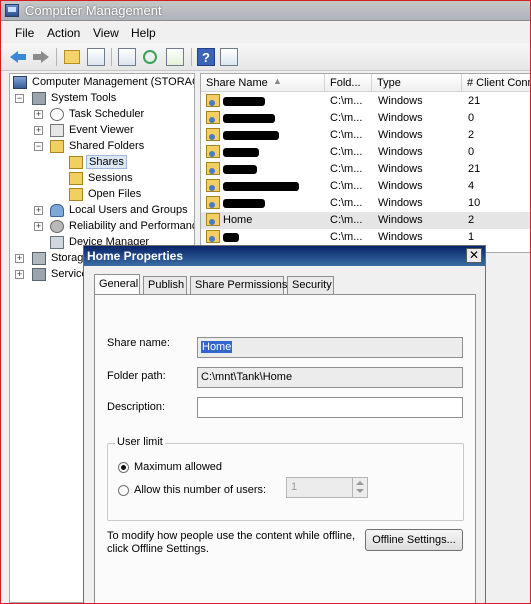 The image size is (531, 604). Describe the element at coordinates (265, 57) in the screenshot. I see `toolbar: ?` at that location.